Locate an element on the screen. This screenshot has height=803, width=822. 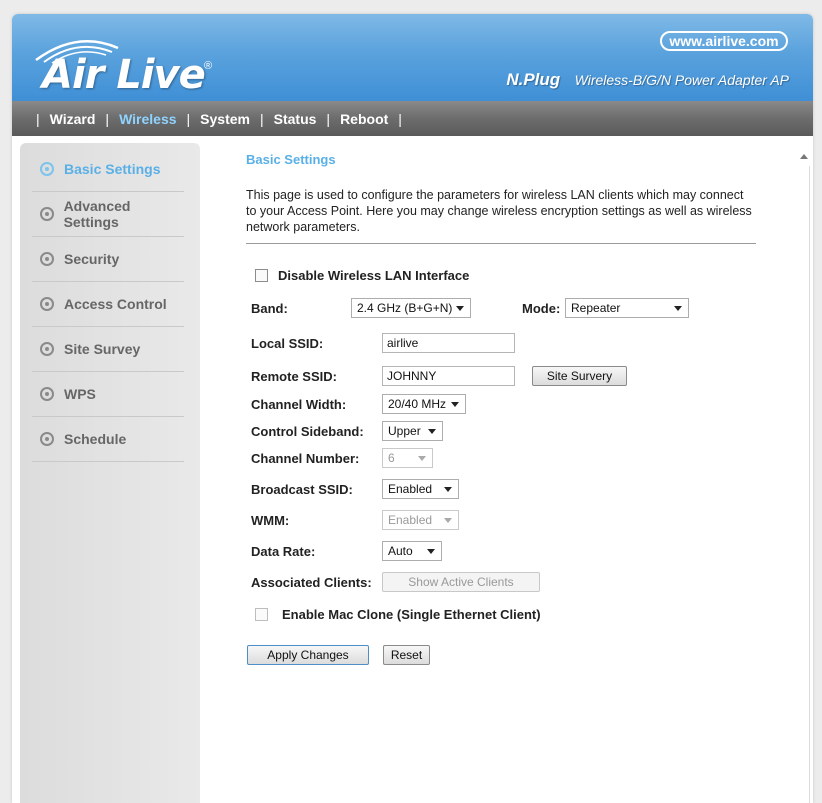
nav-system: System is located at coordinates (225, 119).